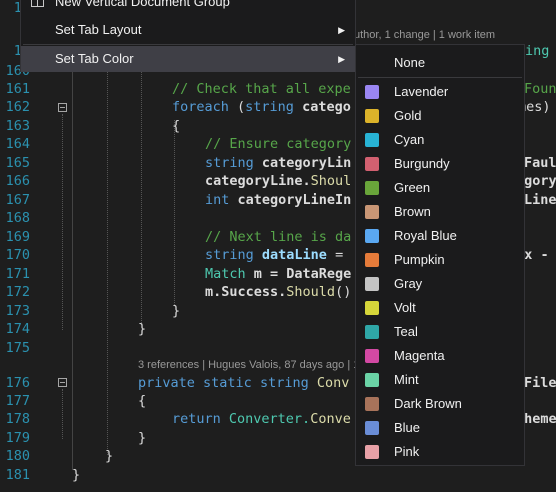  What do you see at coordinates (406, 379) in the screenshot?
I see `color-label: Mint` at bounding box center [406, 379].